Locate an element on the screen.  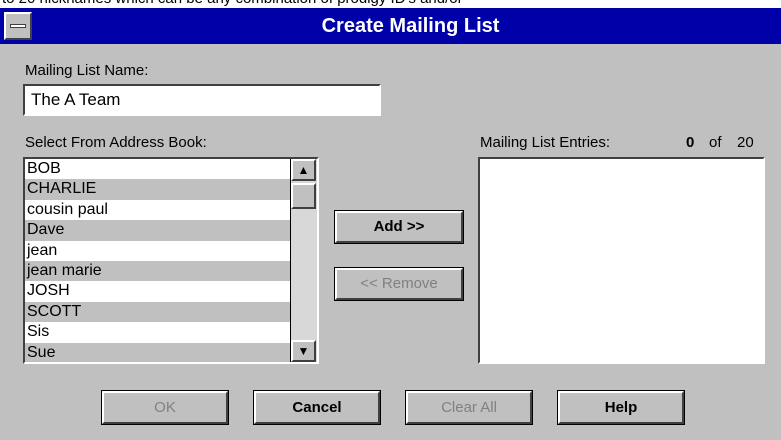
entries-of-label: of is located at coordinates (715, 142).